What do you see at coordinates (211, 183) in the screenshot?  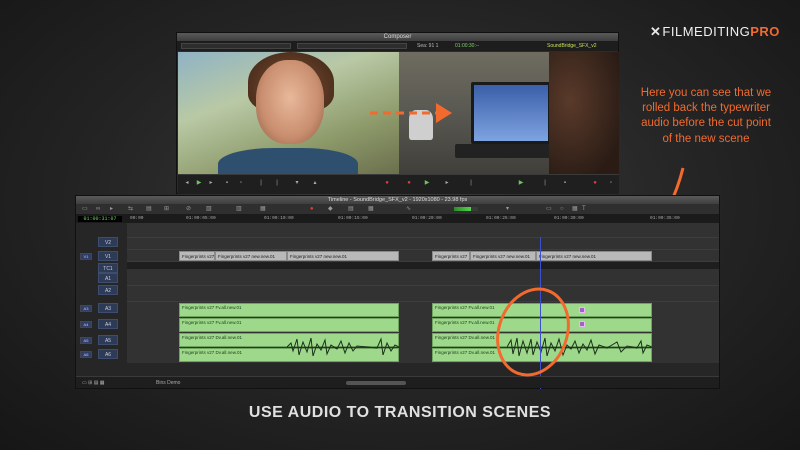 I see `step-icon: ▸` at bounding box center [211, 183].